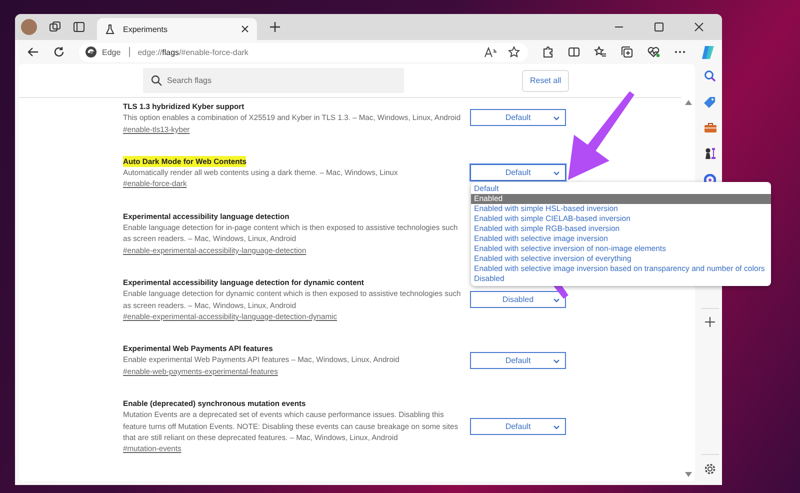  What do you see at coordinates (600, 52) in the screenshot?
I see `favorites-icon` at bounding box center [600, 52].